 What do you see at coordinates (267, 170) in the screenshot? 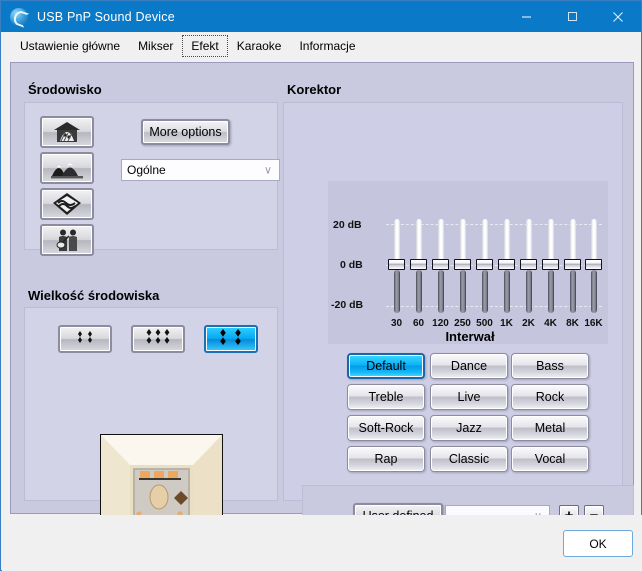
I see `chevron-down-icon: ∨` at bounding box center [267, 170].